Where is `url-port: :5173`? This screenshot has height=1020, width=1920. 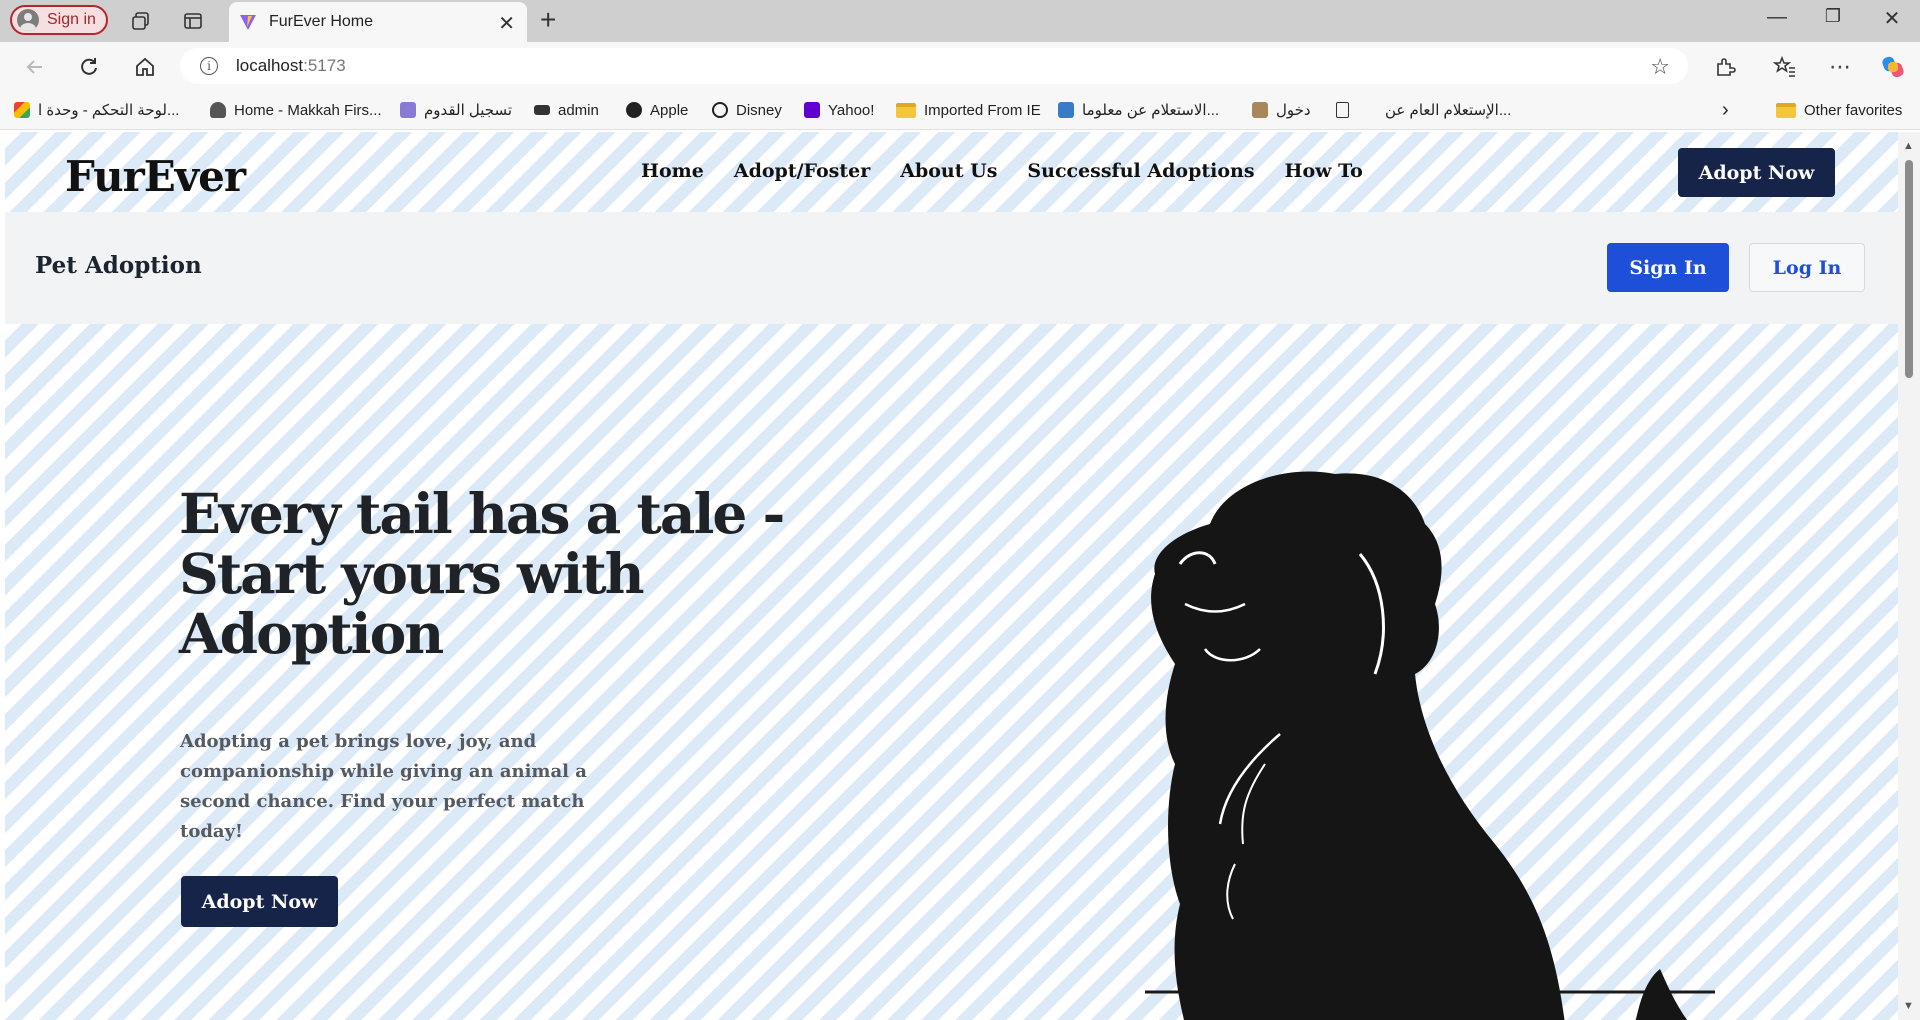 url-port: :5173 is located at coordinates (324, 65).